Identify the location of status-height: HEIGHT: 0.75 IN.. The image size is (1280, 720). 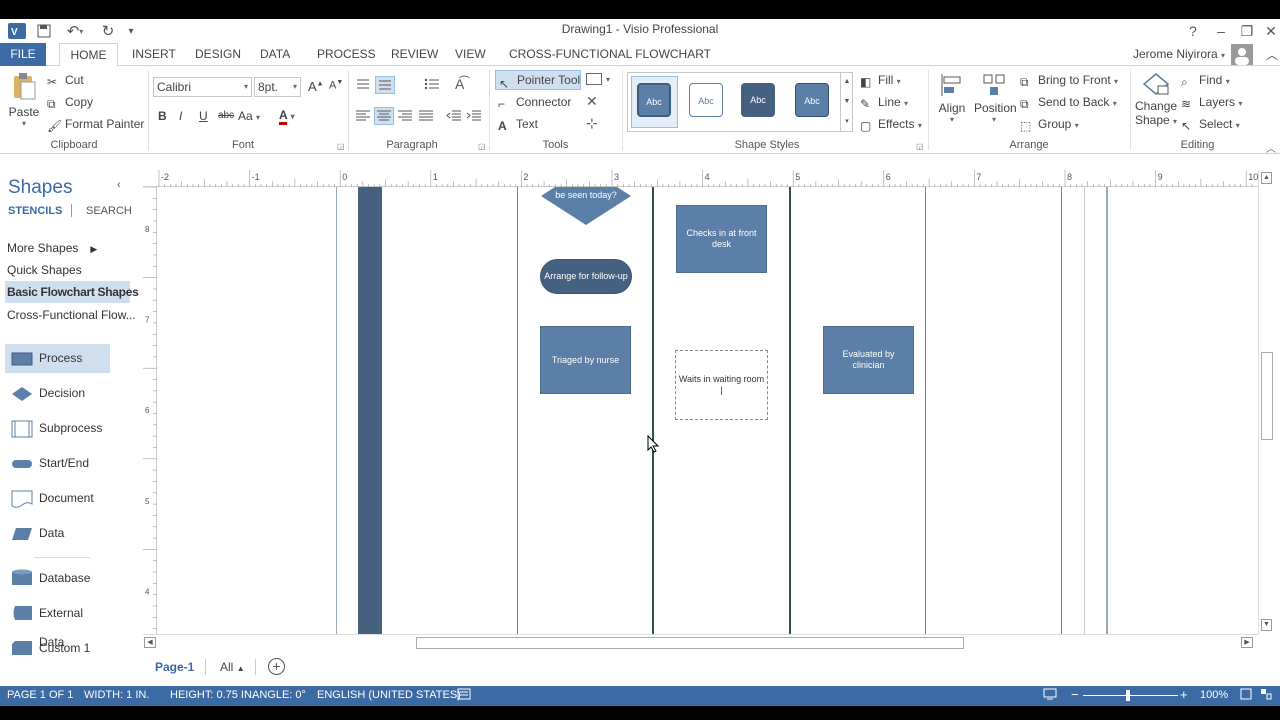
(212, 695).